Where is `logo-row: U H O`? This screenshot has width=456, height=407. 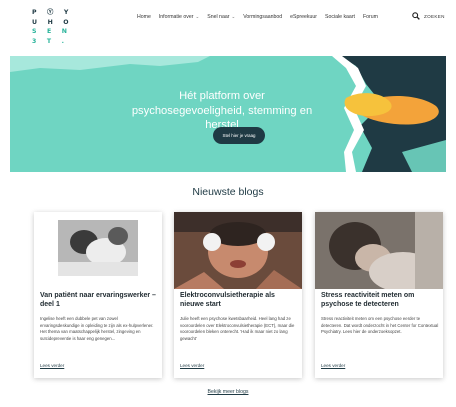
logo-row: U H O is located at coordinates (52, 22).